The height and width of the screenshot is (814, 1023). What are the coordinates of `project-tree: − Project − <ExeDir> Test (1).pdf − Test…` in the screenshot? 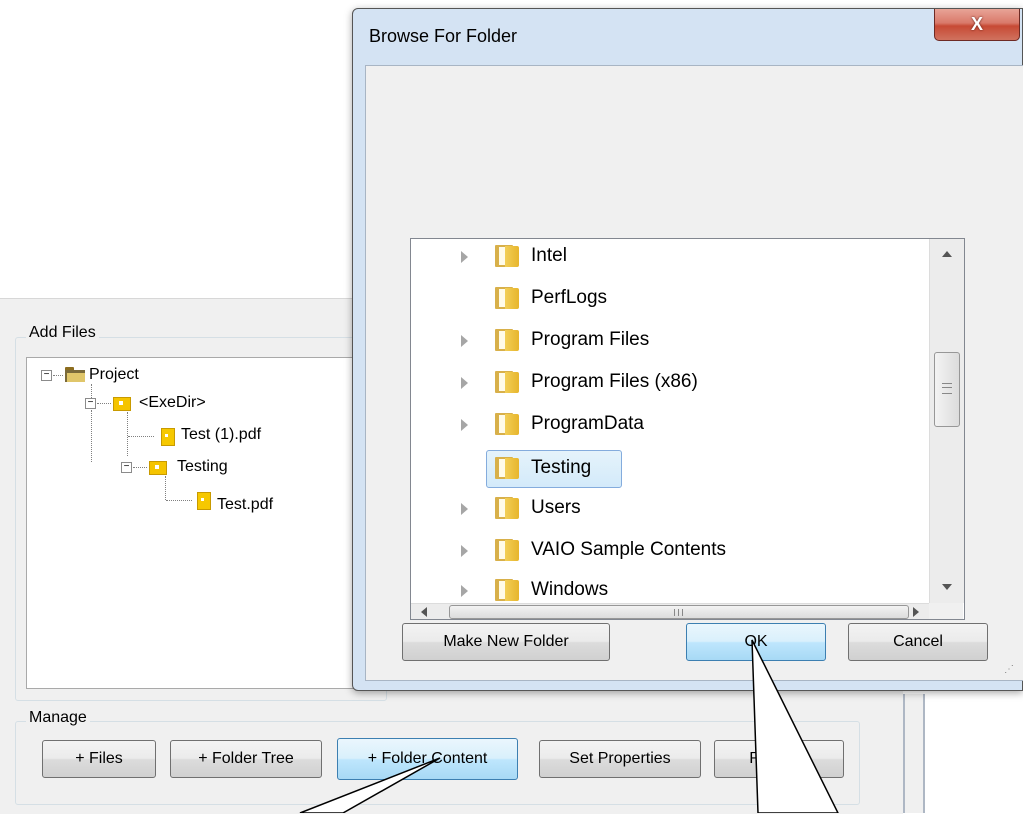 It's located at (199, 523).